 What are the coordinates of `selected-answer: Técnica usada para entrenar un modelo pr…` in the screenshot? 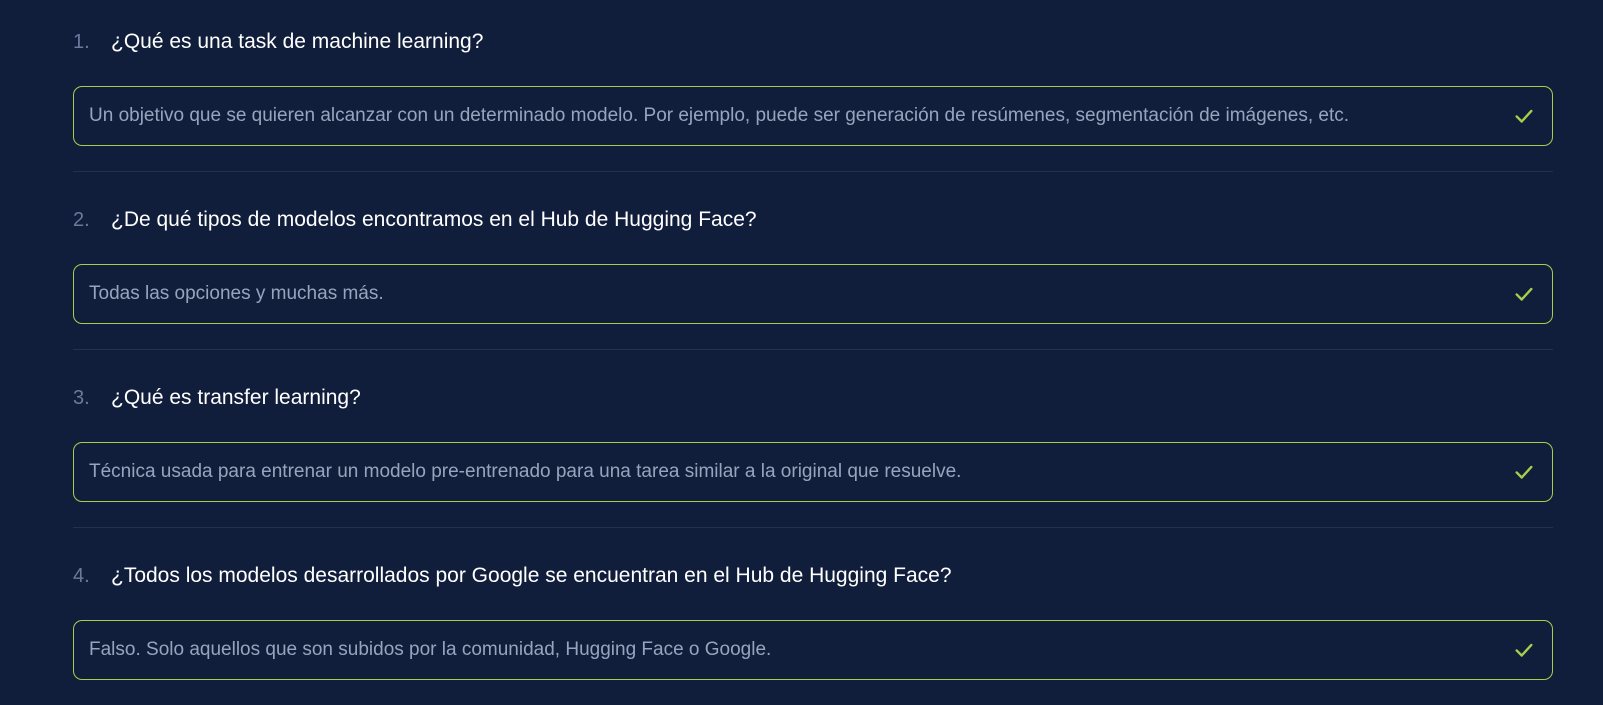 It's located at (813, 472).